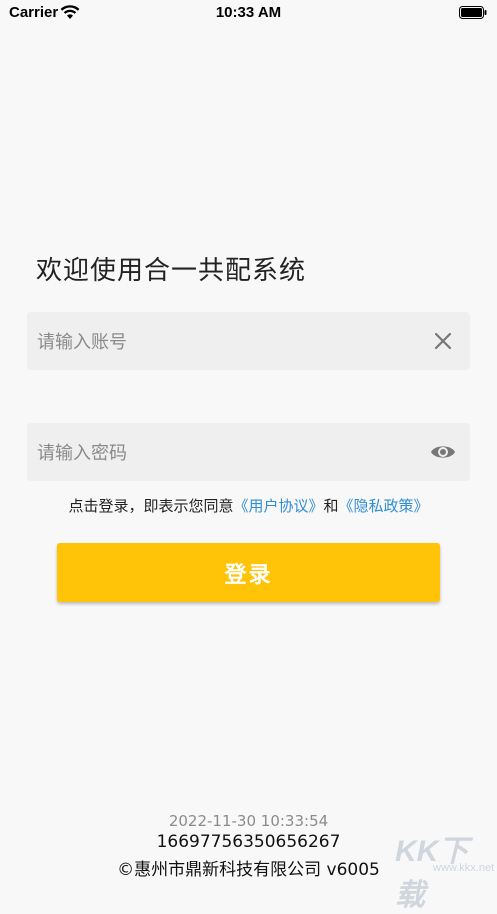  What do you see at coordinates (464, 868) in the screenshot?
I see `watermark-url: www.kkx.net` at bounding box center [464, 868].